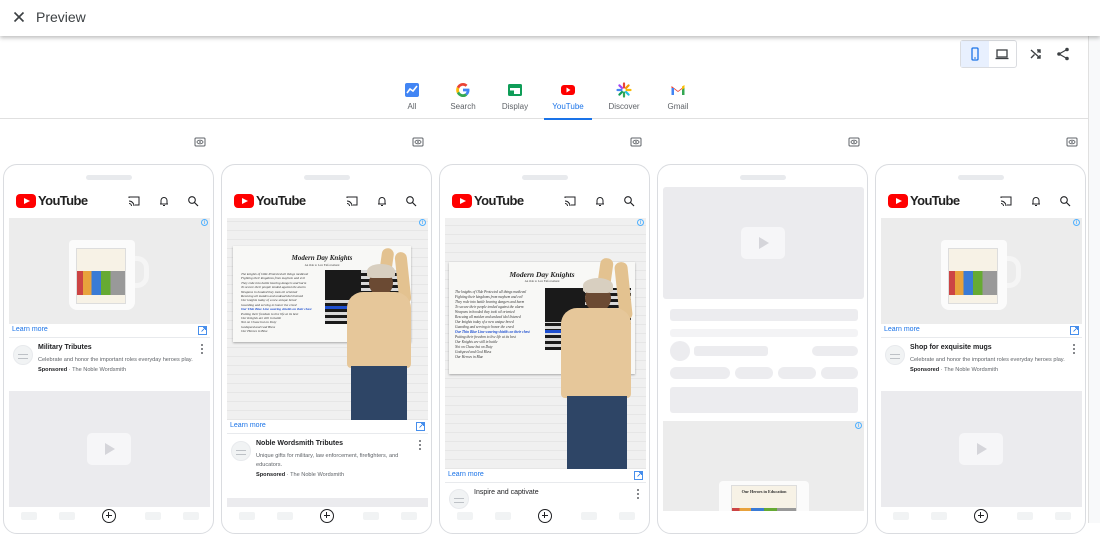 The height and width of the screenshot is (534, 1100). Describe the element at coordinates (463, 96) in the screenshot. I see `tab-search: Search` at that location.